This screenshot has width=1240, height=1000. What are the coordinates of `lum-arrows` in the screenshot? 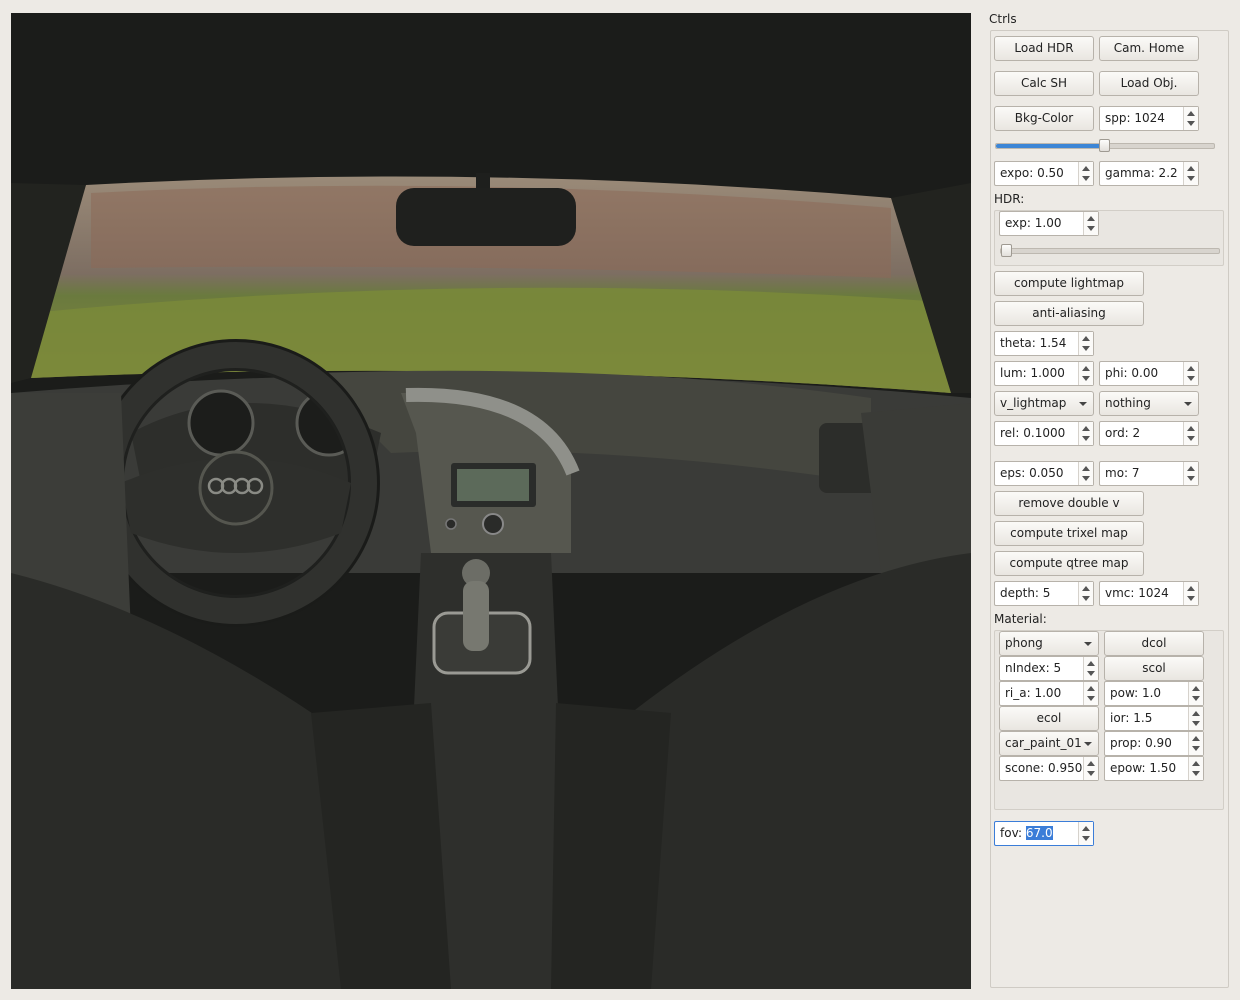 It's located at (1085, 373).